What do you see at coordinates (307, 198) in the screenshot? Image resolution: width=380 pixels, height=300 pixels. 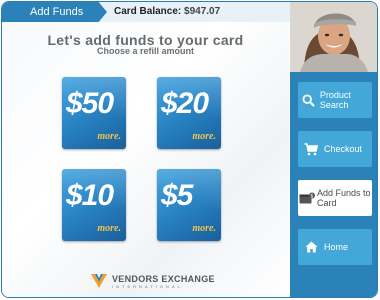 I see `wallet-icon: $` at bounding box center [307, 198].